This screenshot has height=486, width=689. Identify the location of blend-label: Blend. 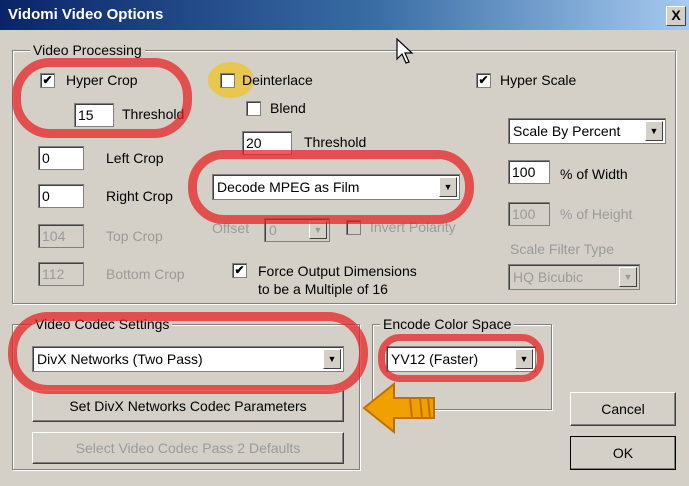
(288, 108).